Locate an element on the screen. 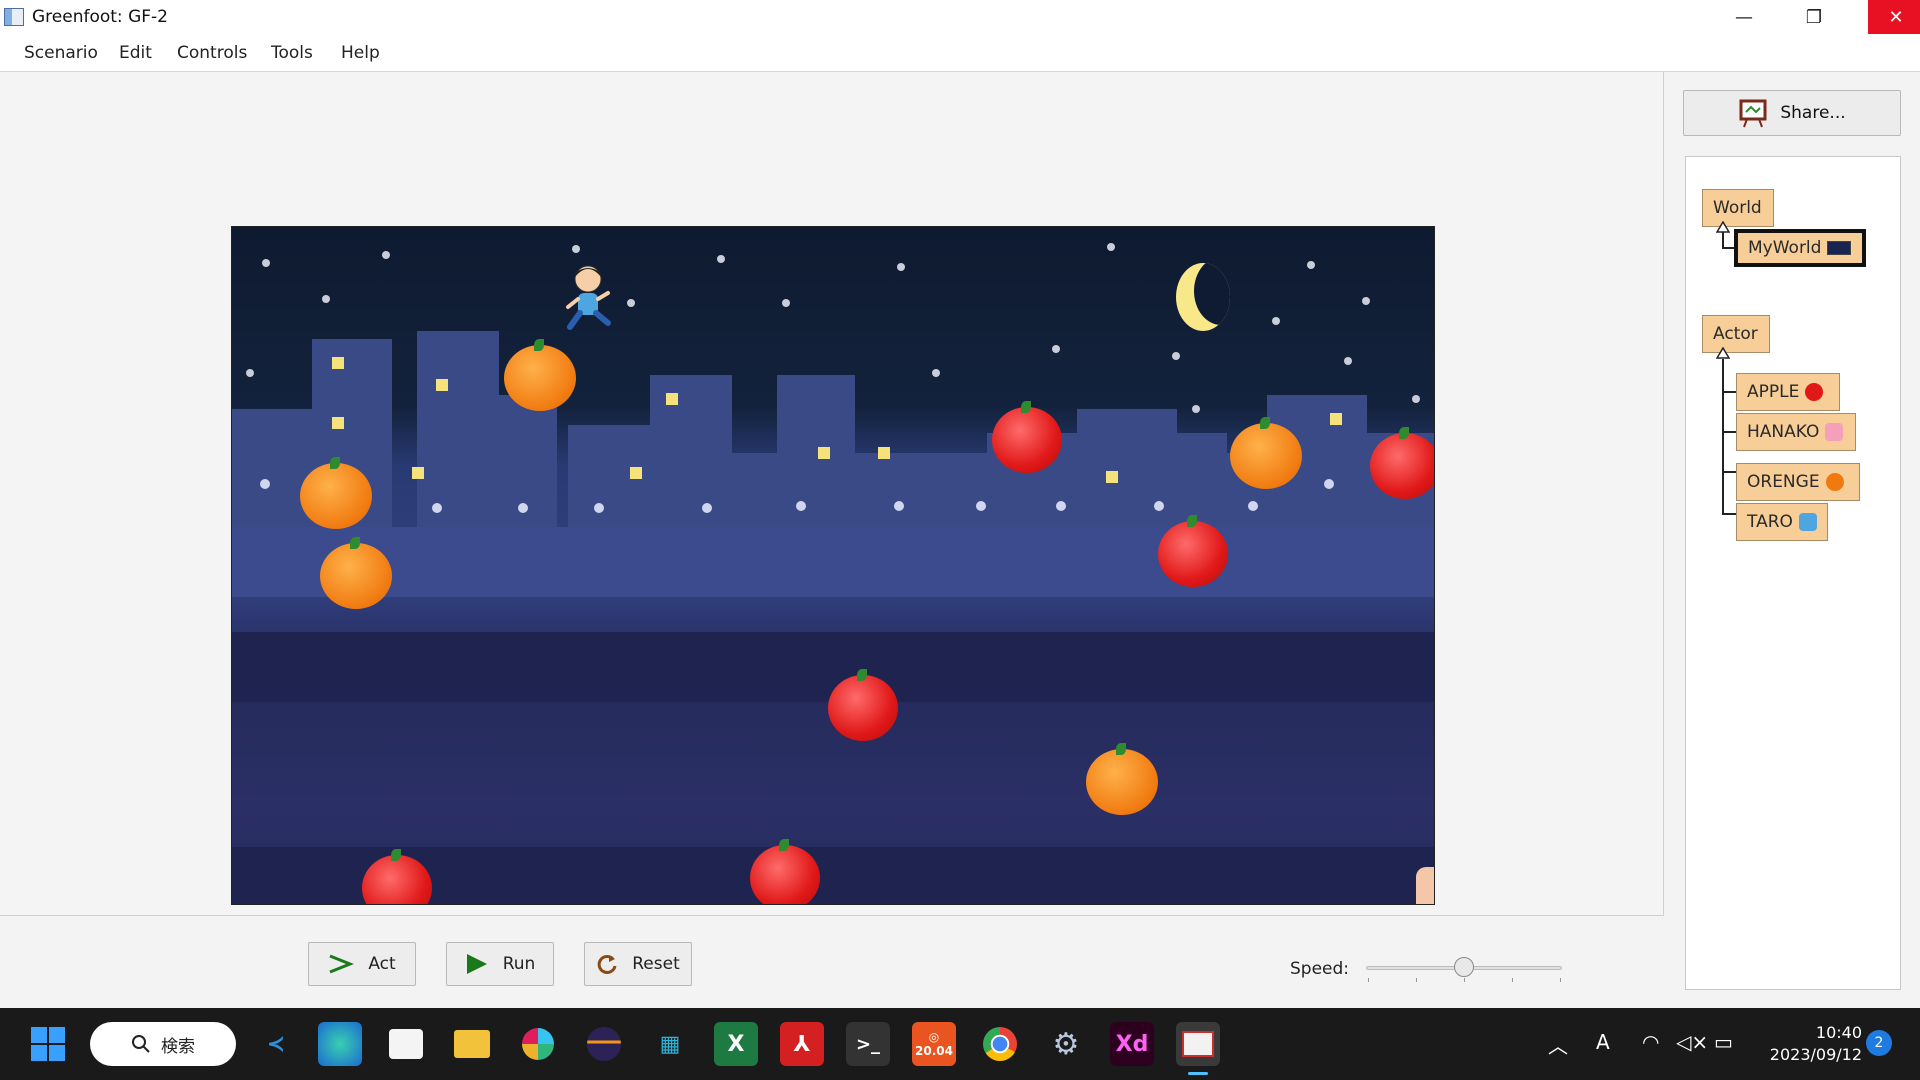 The image size is (1920, 1080). edge-icon is located at coordinates (340, 1044).